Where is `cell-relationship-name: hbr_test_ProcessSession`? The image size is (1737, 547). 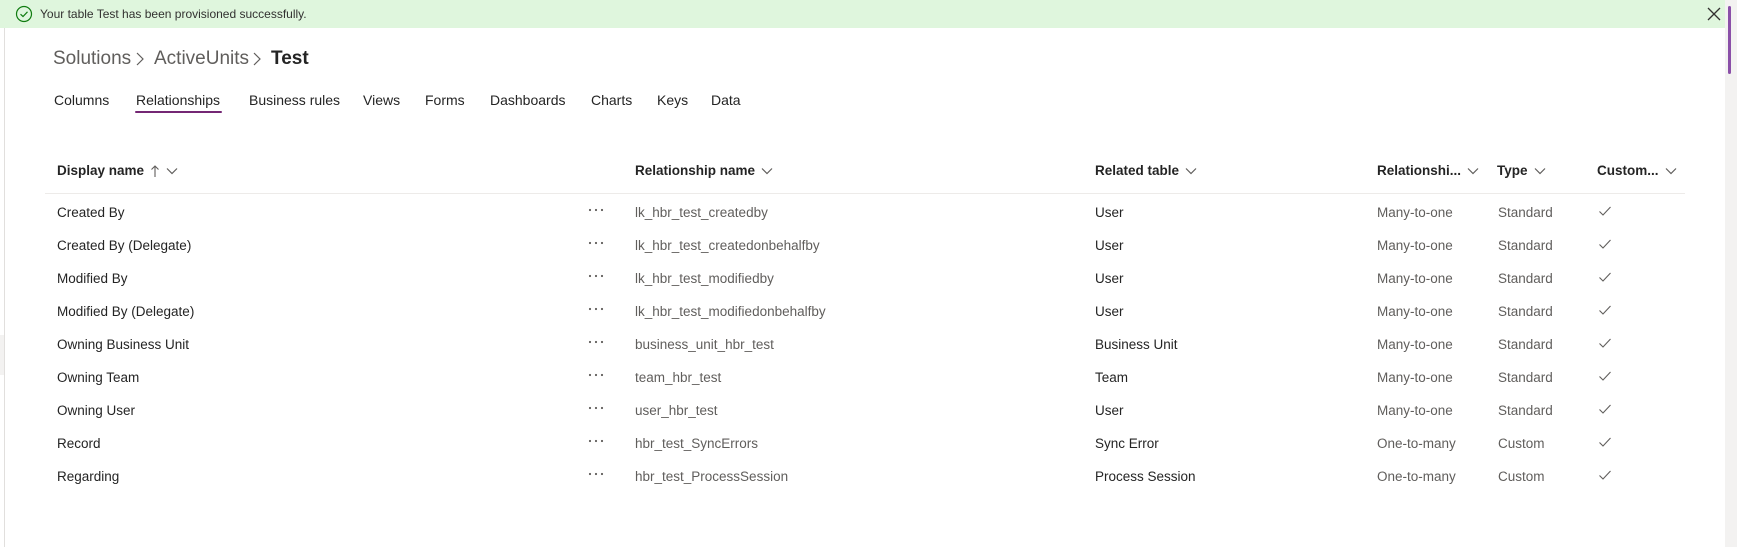
cell-relationship-name: hbr_test_ProcessSession is located at coordinates (712, 476).